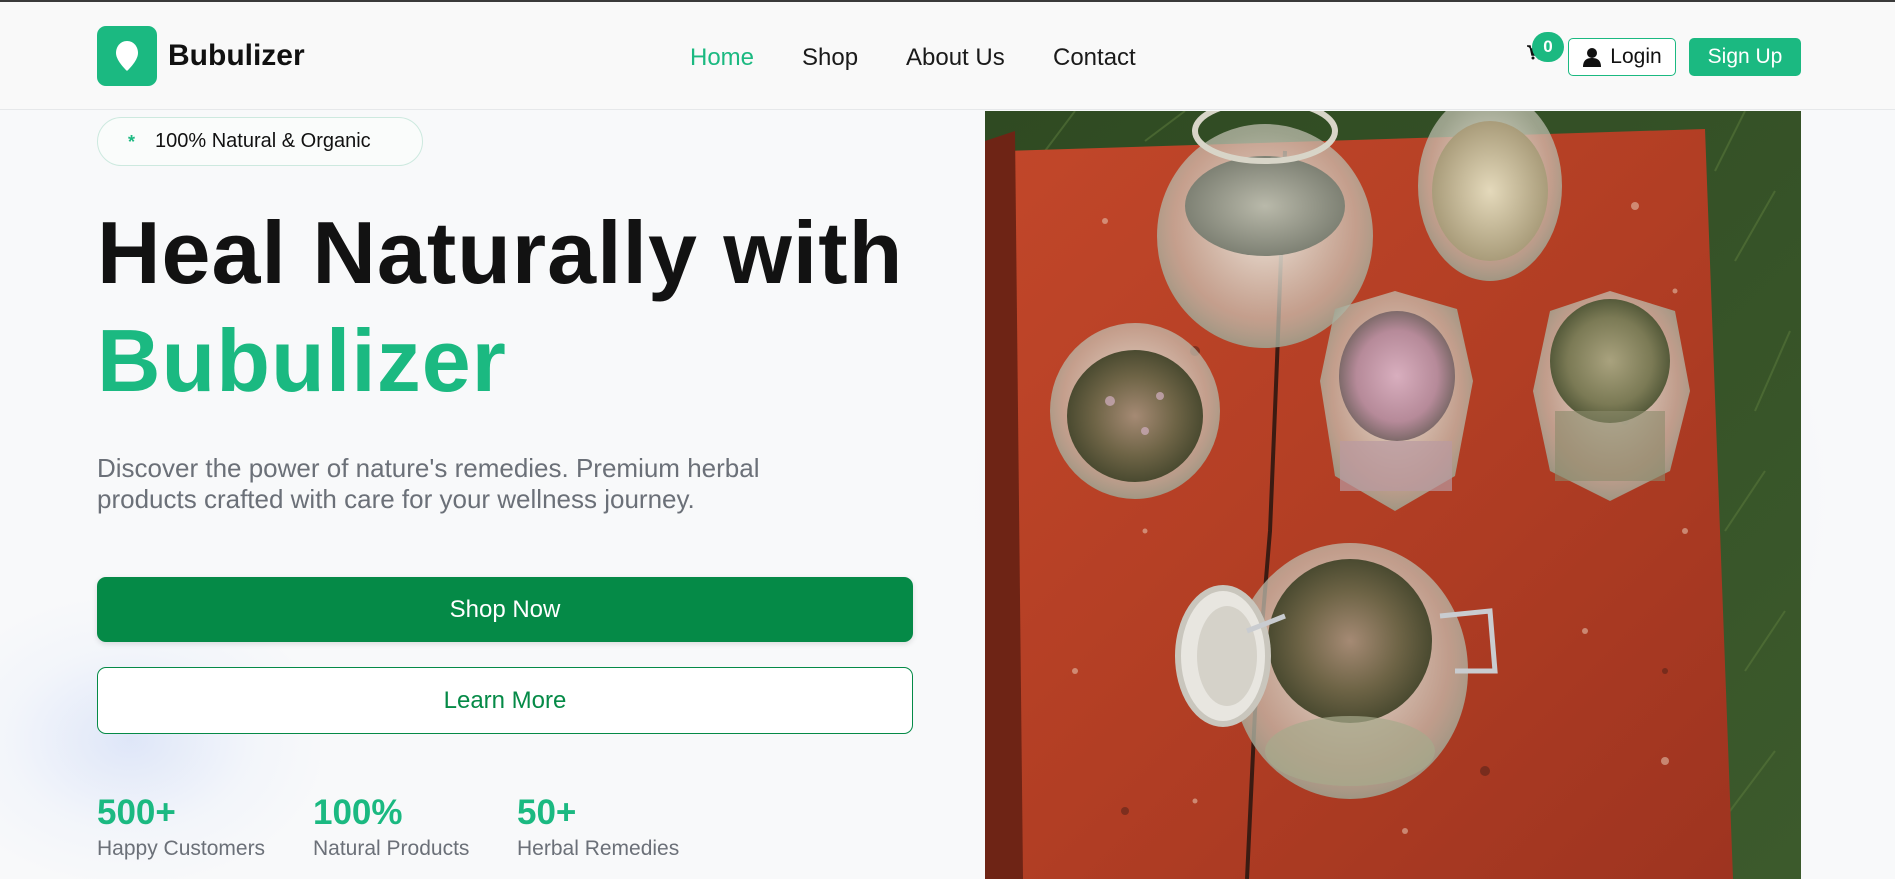  Describe the element at coordinates (500, 252) in the screenshot. I see `hero-title: Heal Naturally with` at that location.